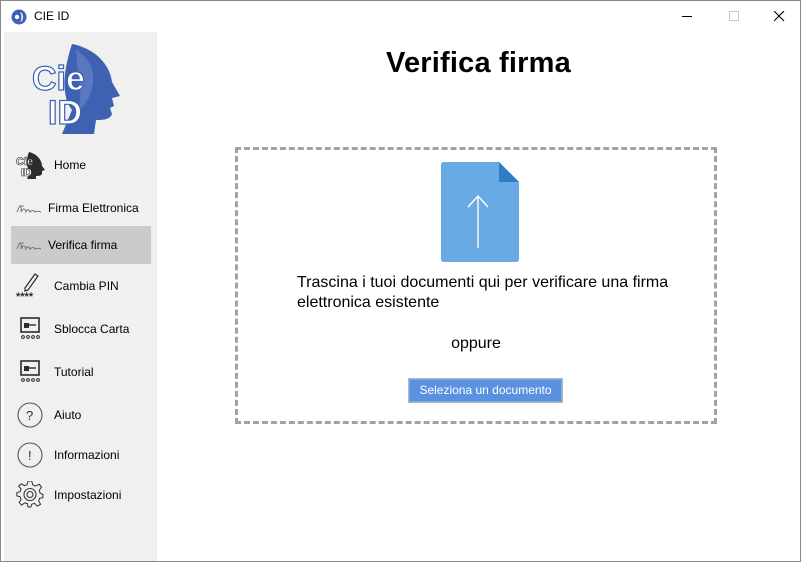 This screenshot has height=562, width=801. I want to click on close-button, so click(778, 16).